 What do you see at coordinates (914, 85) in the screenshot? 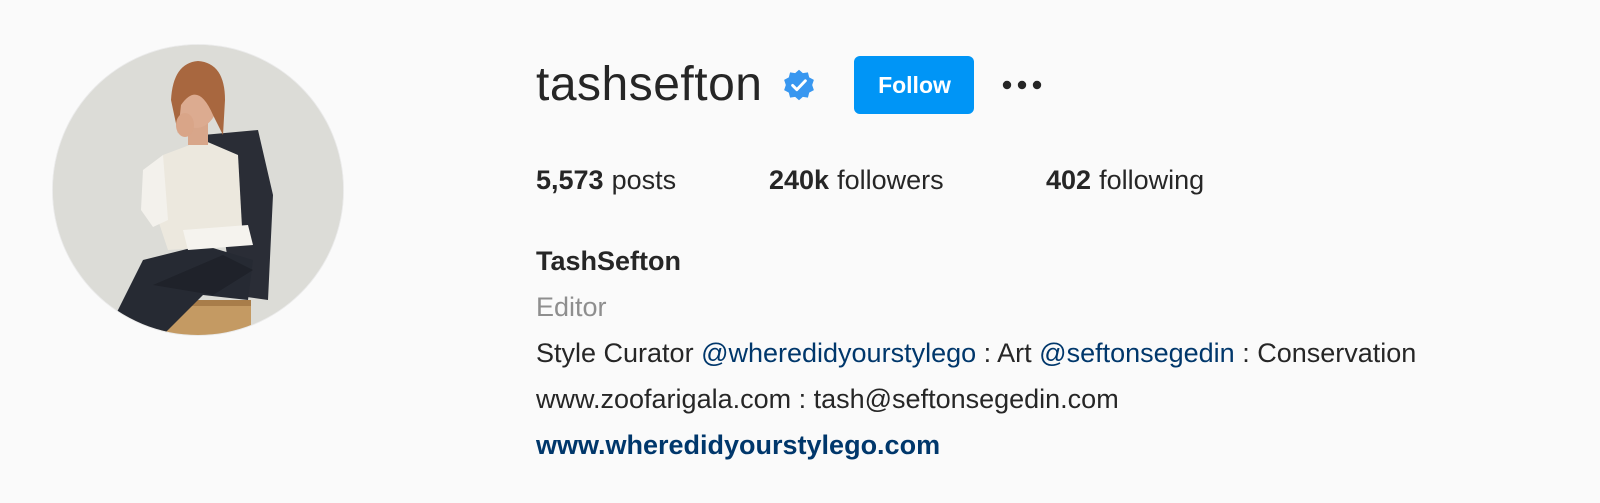
I see `follow-button: Follow` at bounding box center [914, 85].